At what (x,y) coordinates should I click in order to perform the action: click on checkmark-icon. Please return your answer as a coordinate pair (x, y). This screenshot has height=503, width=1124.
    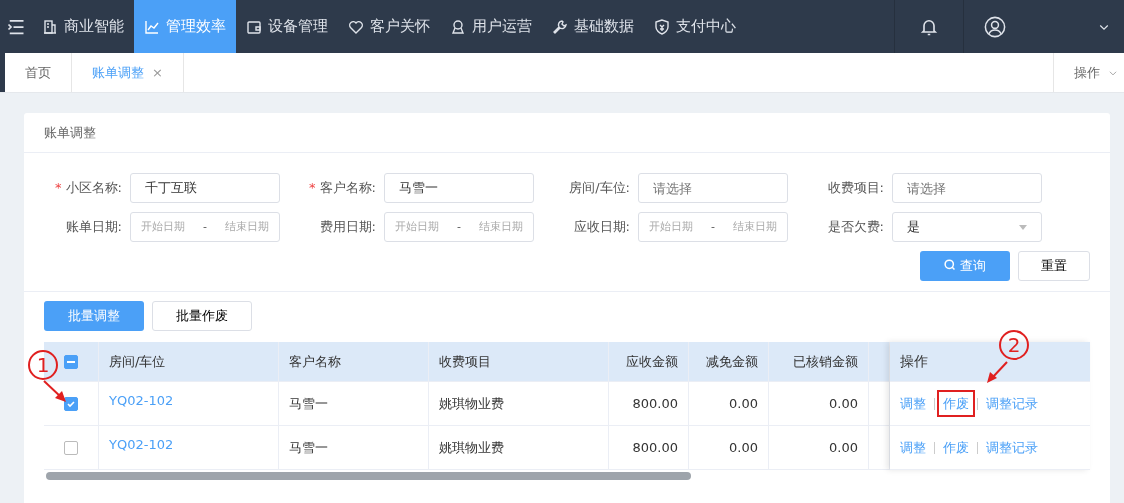
    Looking at the image, I should click on (71, 403).